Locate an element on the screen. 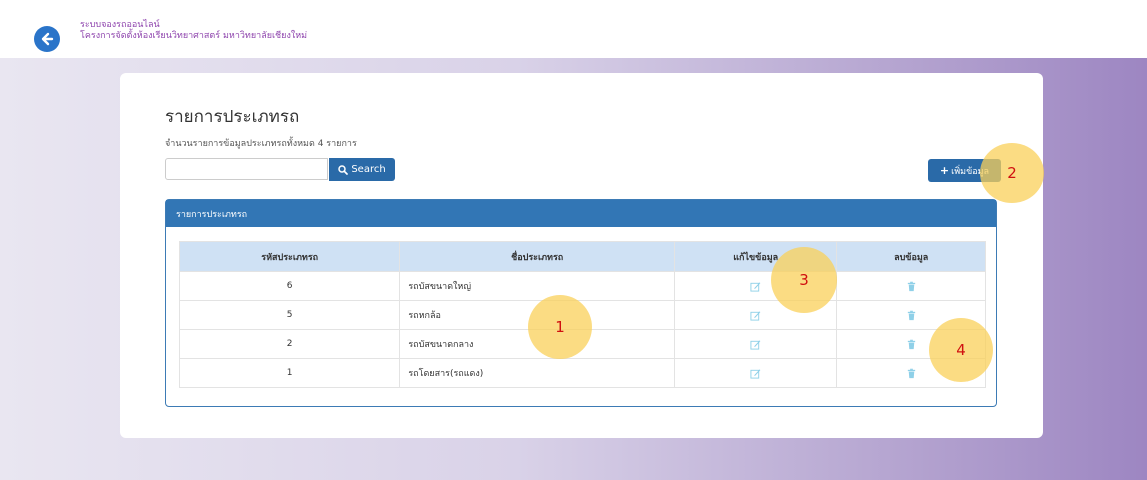 This screenshot has width=1147, height=480. table-row: 6 รถบัสขนาดใหญ่ is located at coordinates (582, 286).